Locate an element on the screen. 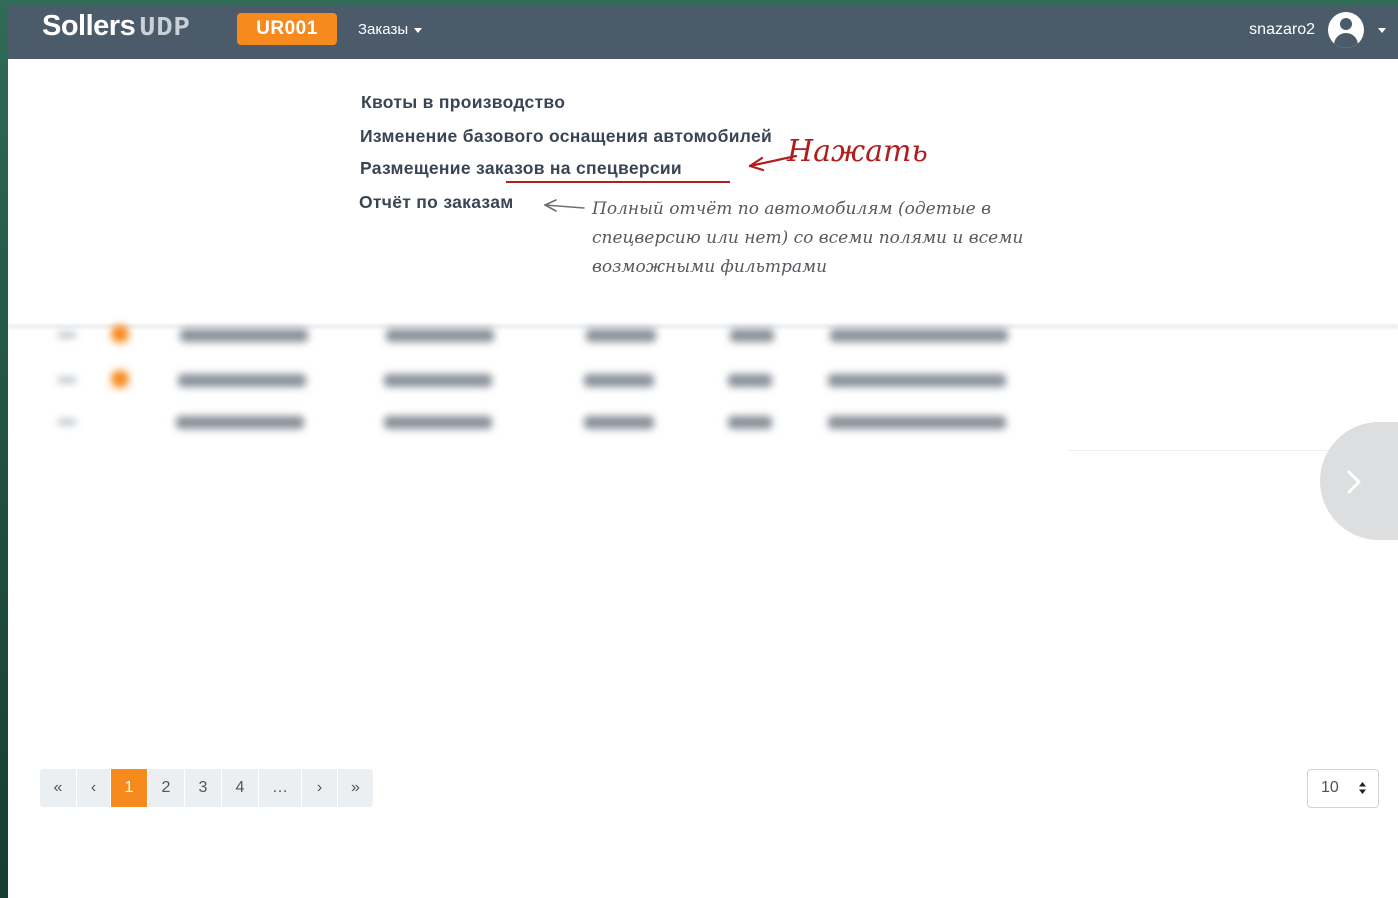 The image size is (1398, 898). page-4-button: 4 is located at coordinates (240, 788).